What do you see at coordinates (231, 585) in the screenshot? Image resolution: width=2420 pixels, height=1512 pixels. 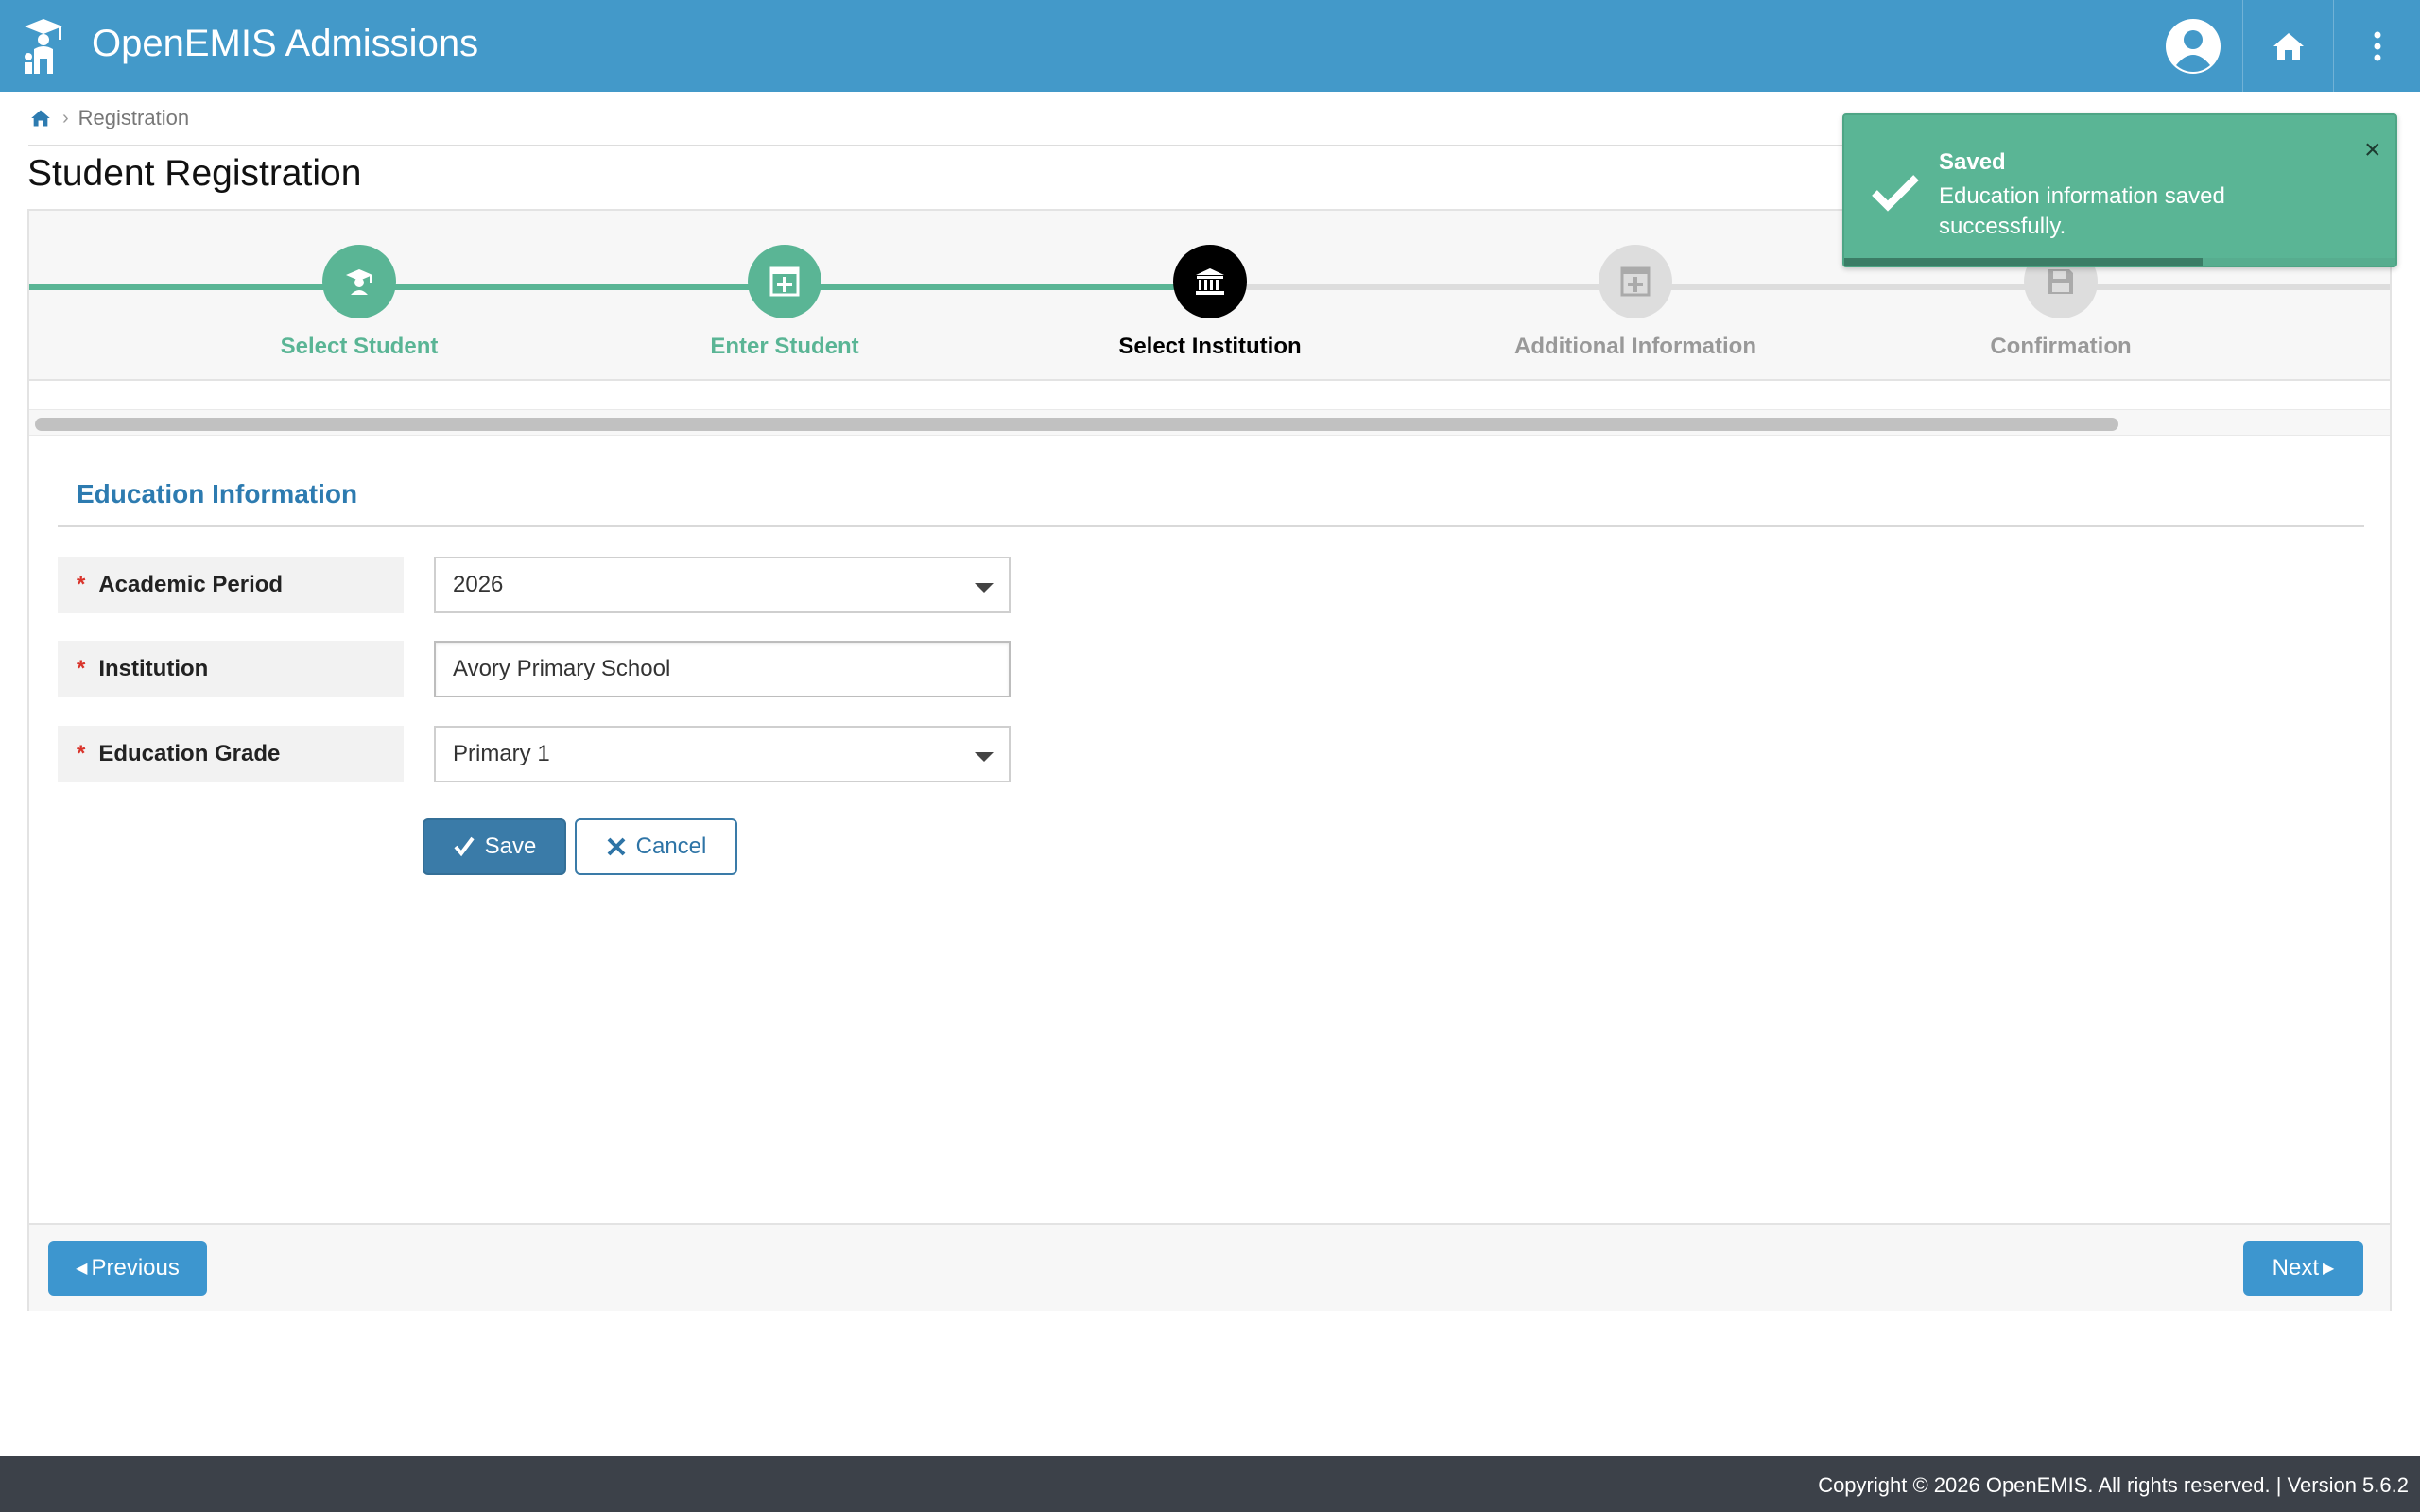 I see `academic-period-label: * Academic Period` at bounding box center [231, 585].